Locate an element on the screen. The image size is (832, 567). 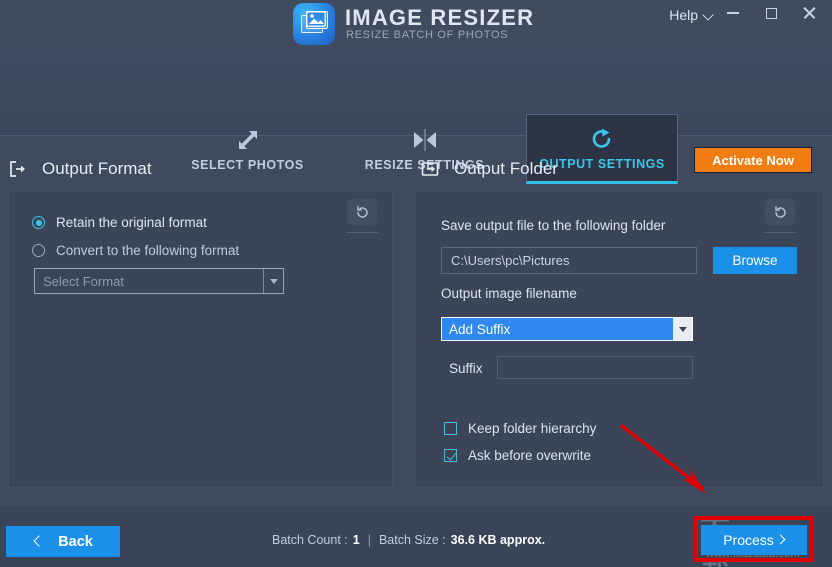
export-icon is located at coordinates (18, 169).